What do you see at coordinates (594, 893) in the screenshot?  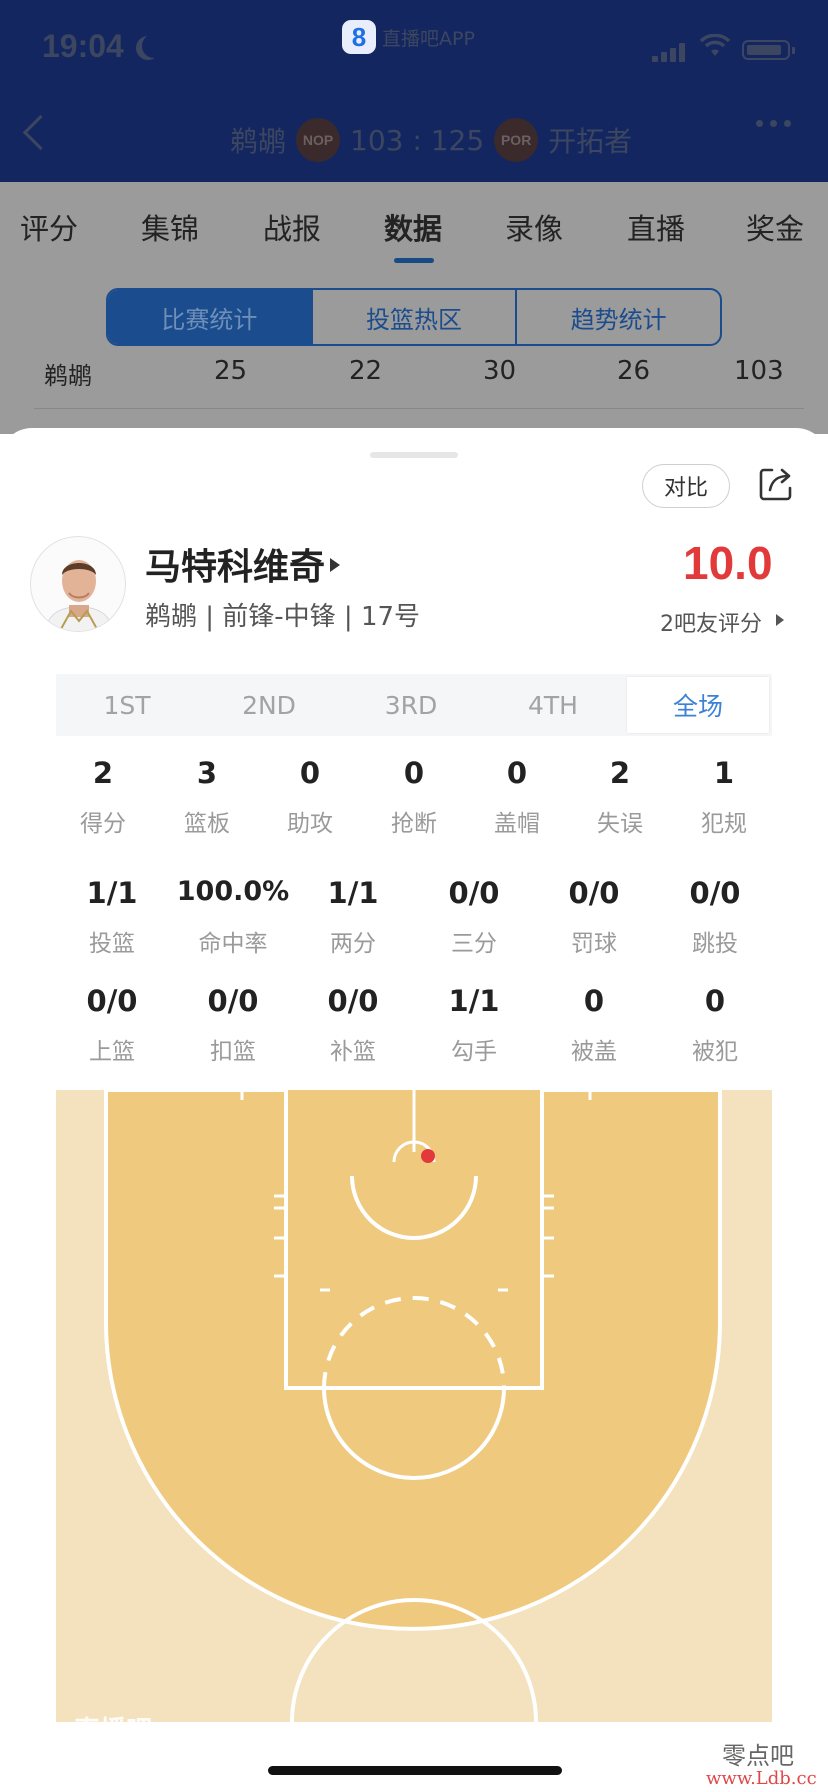 I see `stat-ft-value: 0/0` at bounding box center [594, 893].